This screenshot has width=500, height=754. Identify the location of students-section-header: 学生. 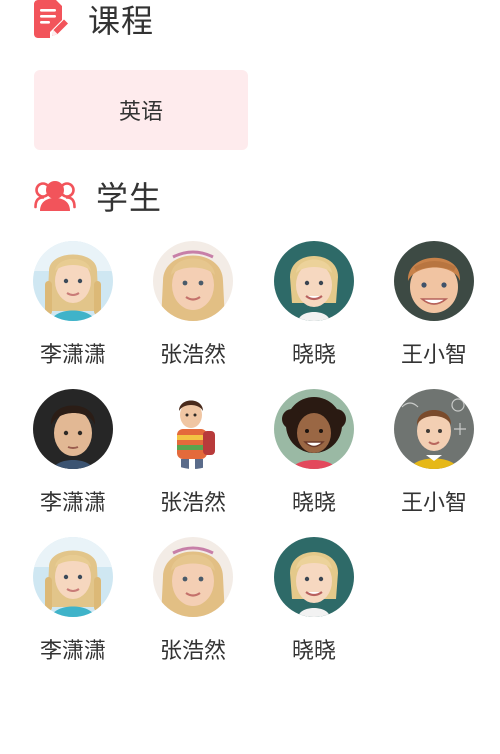
(98, 196).